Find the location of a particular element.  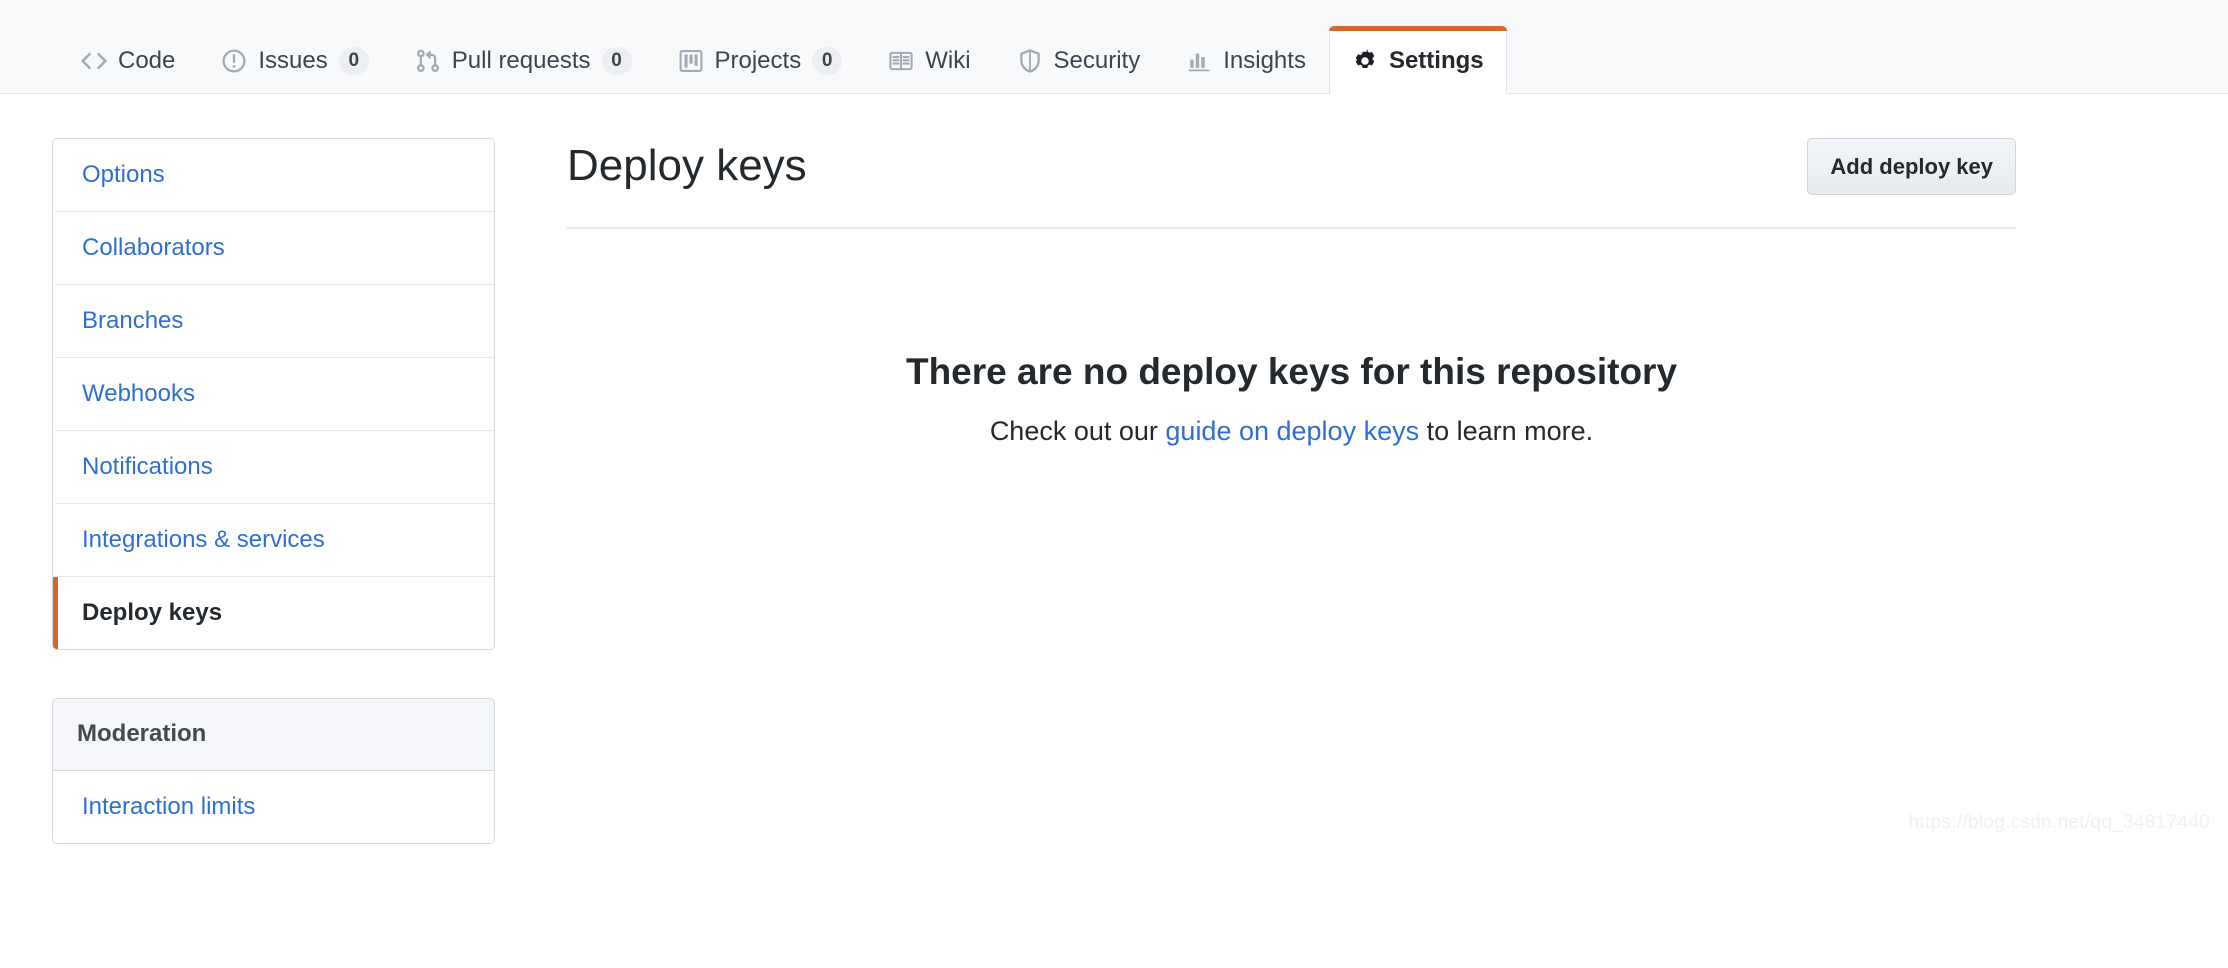

tab-security: Security is located at coordinates (1079, 60).